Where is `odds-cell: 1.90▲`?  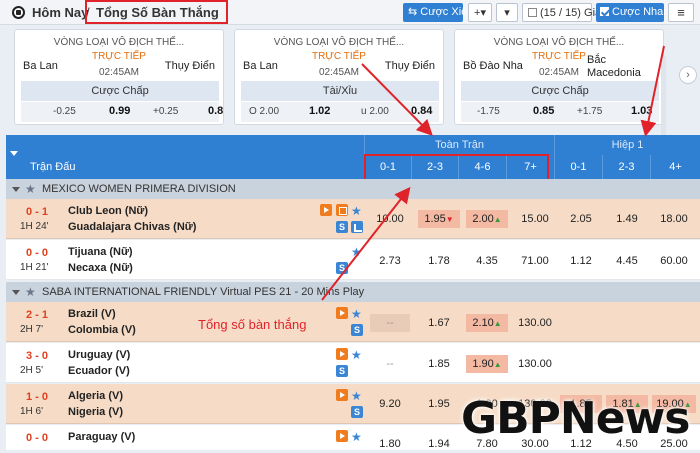 odds-cell: 1.90▲ is located at coordinates (487, 364).